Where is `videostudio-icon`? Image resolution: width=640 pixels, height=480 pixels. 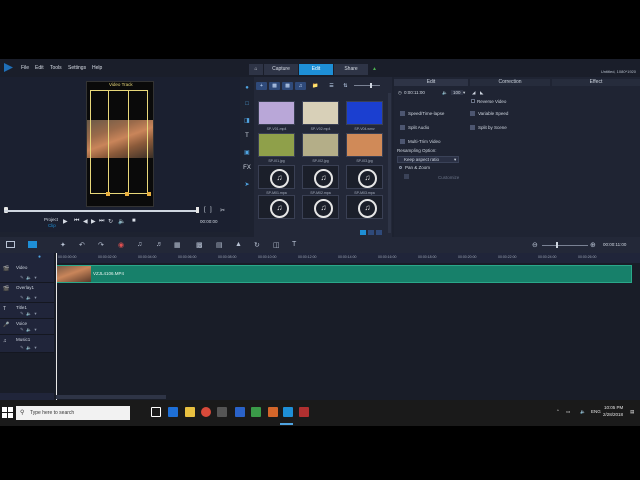 videostudio-icon is located at coordinates (288, 412).